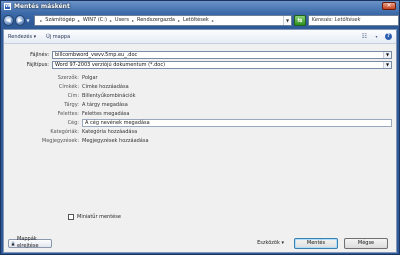  Describe the element at coordinates (108, 96) in the screenshot. I see `meta-title-value: Billentyűkombinációk` at that location.